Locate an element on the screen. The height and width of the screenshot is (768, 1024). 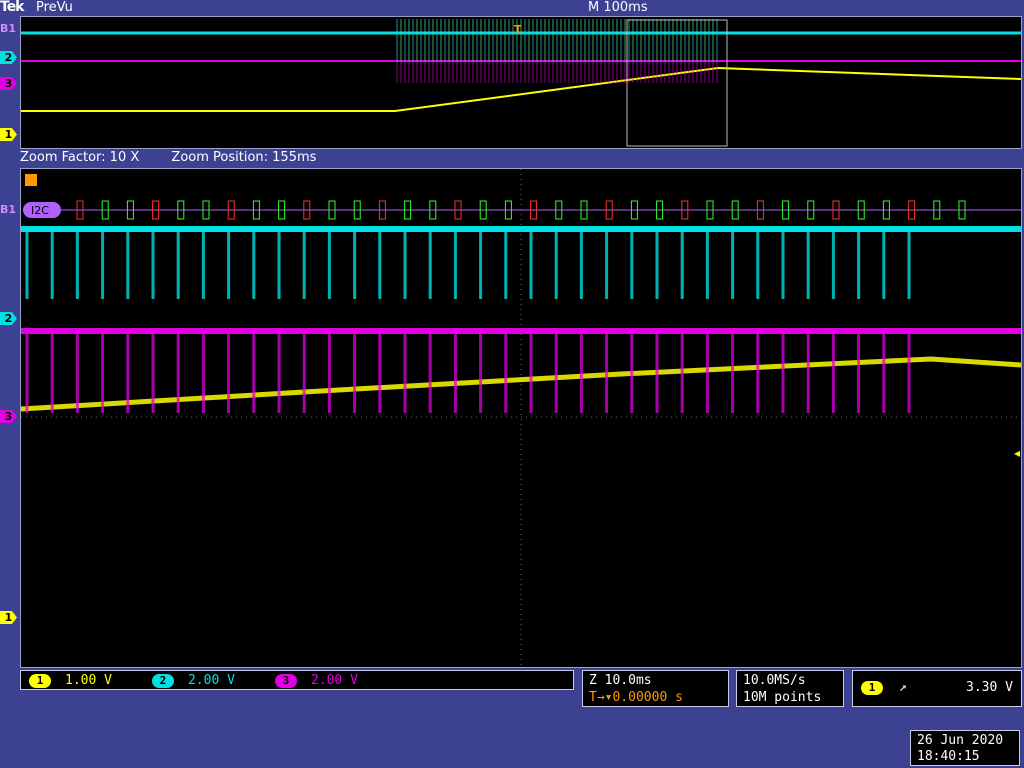
top-bar: Tek PreVu M 100ms is located at coordinates (512, 8).